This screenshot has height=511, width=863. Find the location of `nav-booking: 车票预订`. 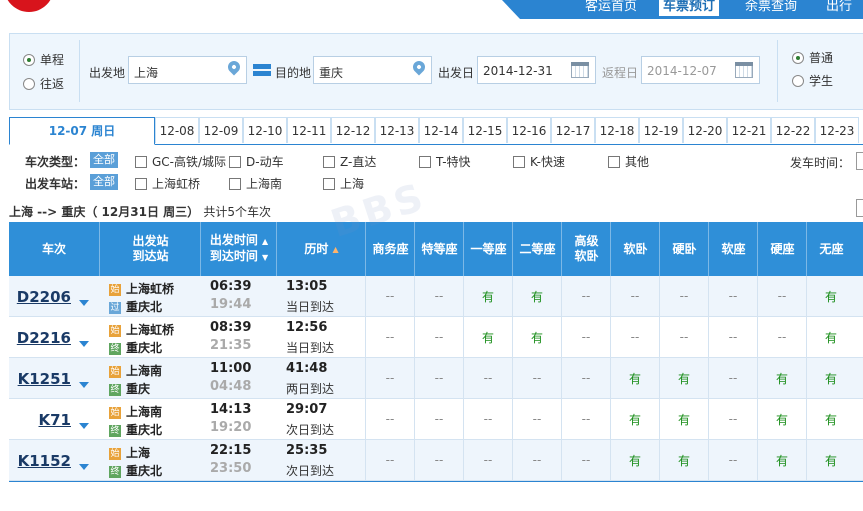

nav-booking: 车票预订 is located at coordinates (689, 8).